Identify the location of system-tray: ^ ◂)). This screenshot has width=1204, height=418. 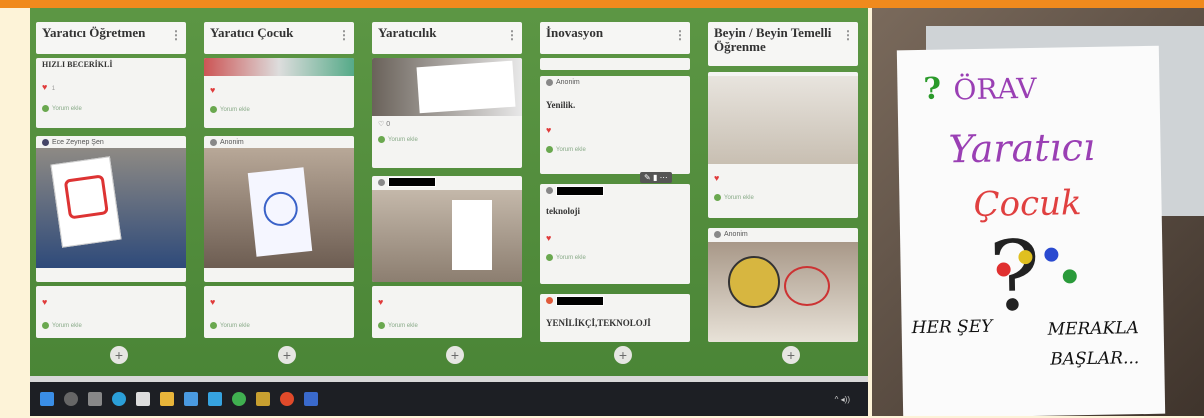
(842, 399).